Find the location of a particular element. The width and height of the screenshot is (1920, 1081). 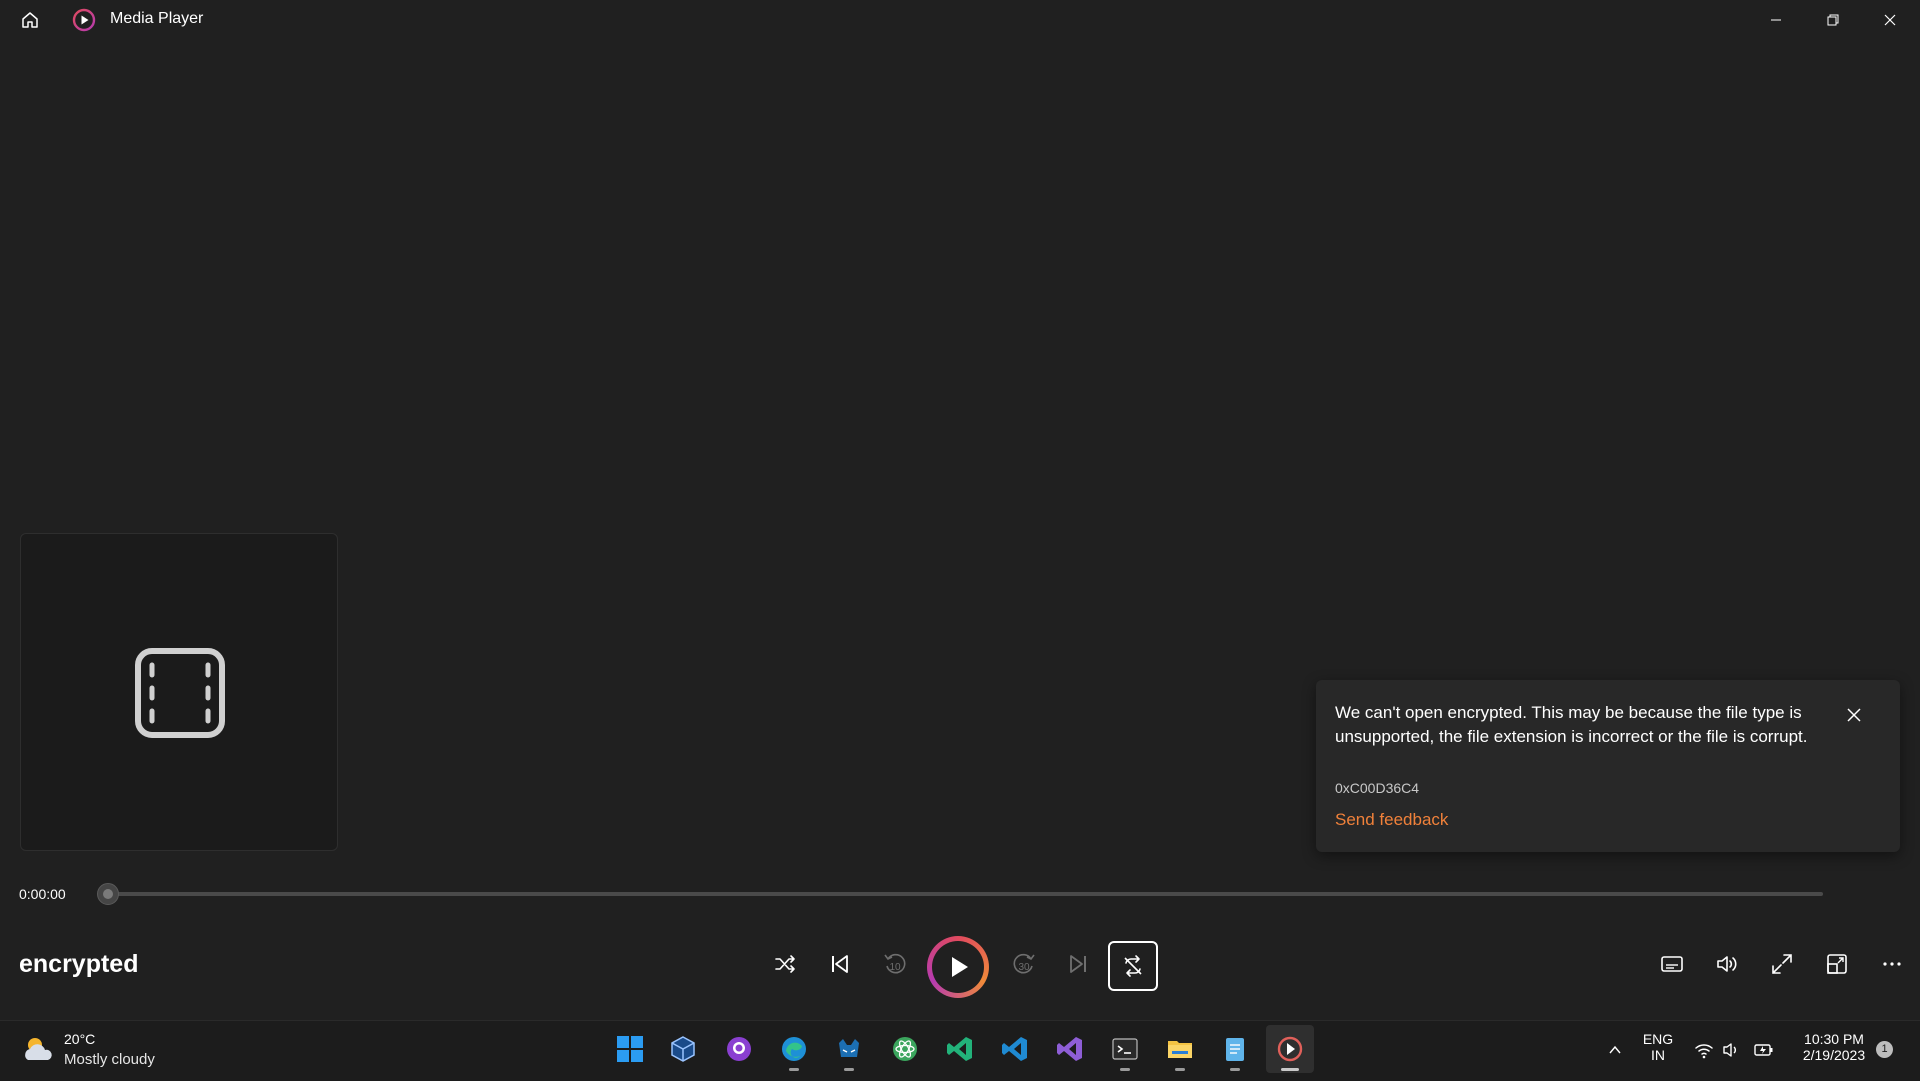

shuffle-button is located at coordinates (785, 964).